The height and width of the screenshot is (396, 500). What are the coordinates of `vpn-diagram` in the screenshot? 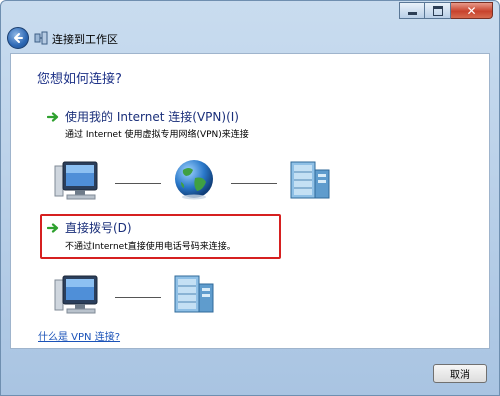 It's located at (250, 183).